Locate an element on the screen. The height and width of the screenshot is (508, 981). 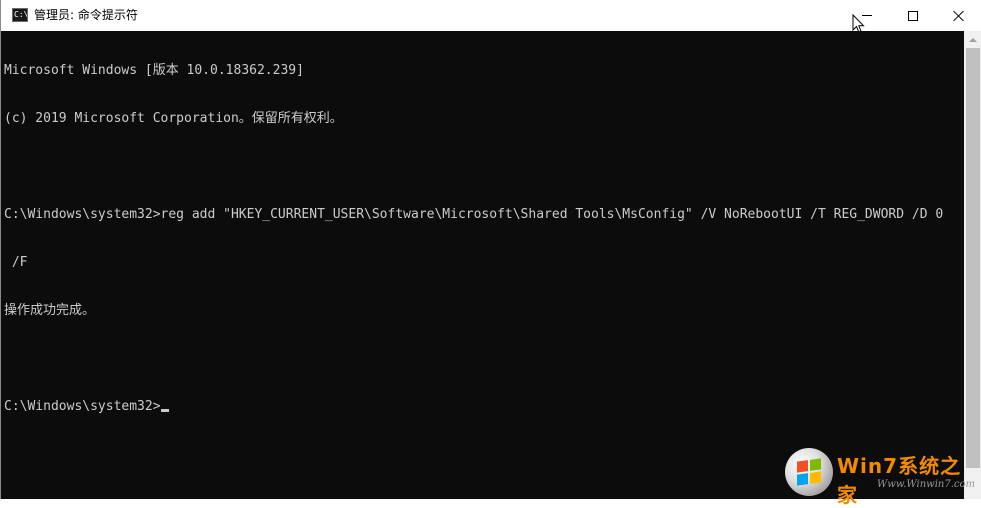
console-prompt: C:\Windows\system32> is located at coordinates (82, 406).